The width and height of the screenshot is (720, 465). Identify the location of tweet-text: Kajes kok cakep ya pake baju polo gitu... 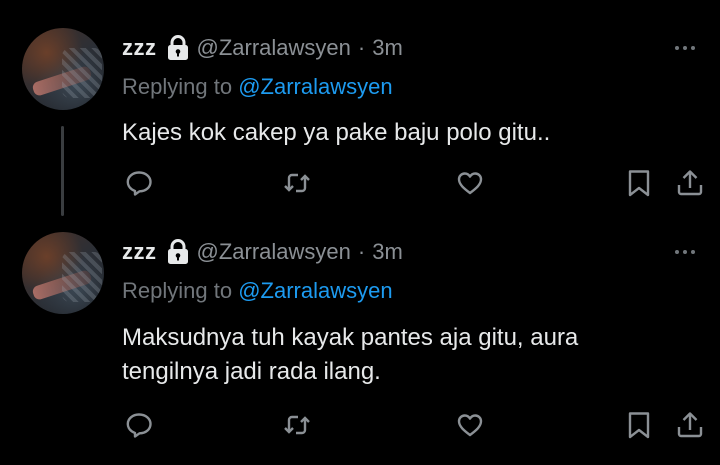
(336, 132).